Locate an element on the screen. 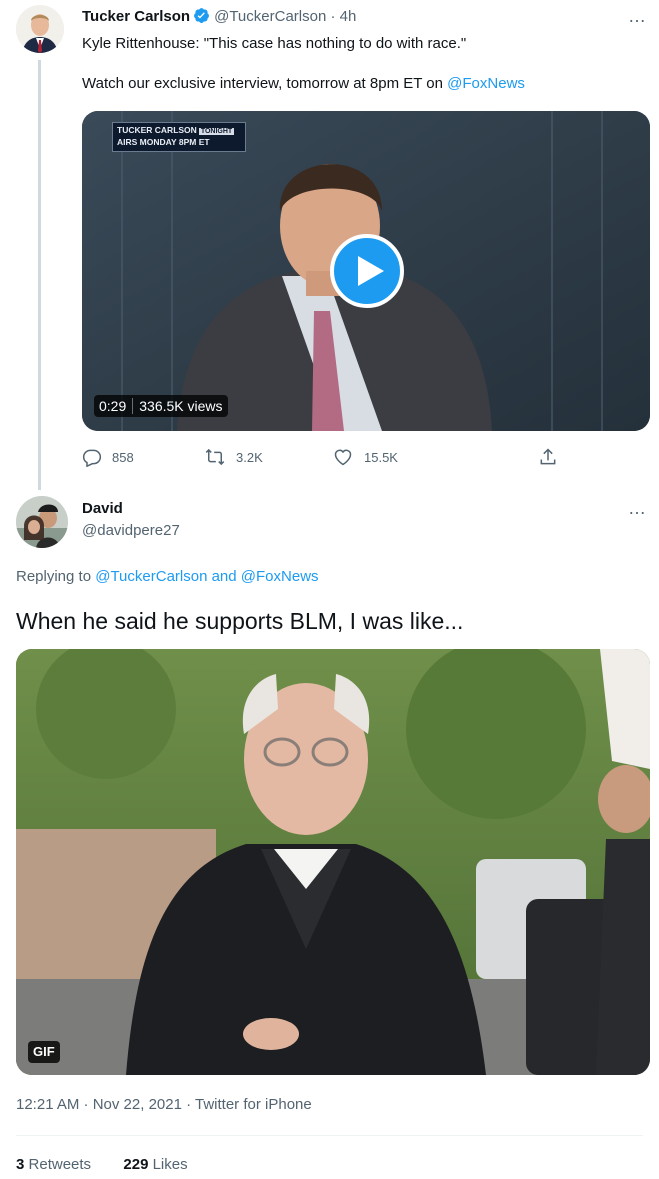  author-name: David is located at coordinates (102, 508).